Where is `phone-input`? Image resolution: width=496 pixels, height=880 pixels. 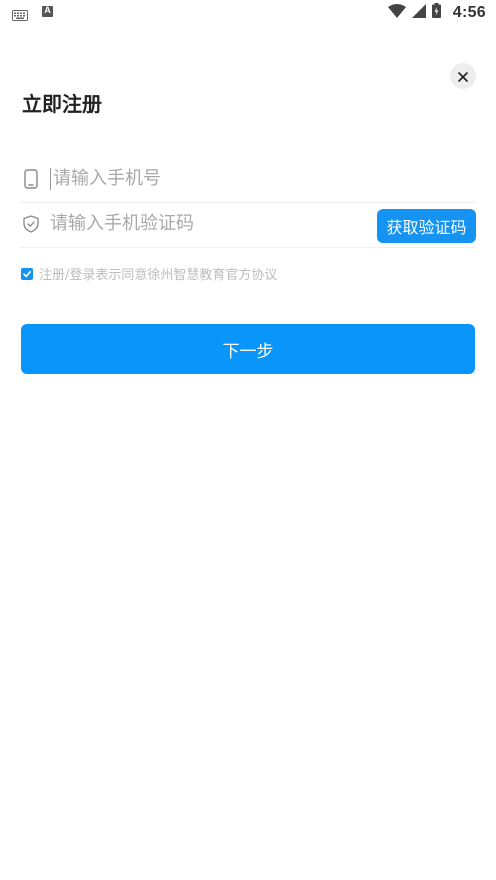 phone-input is located at coordinates (263, 178).